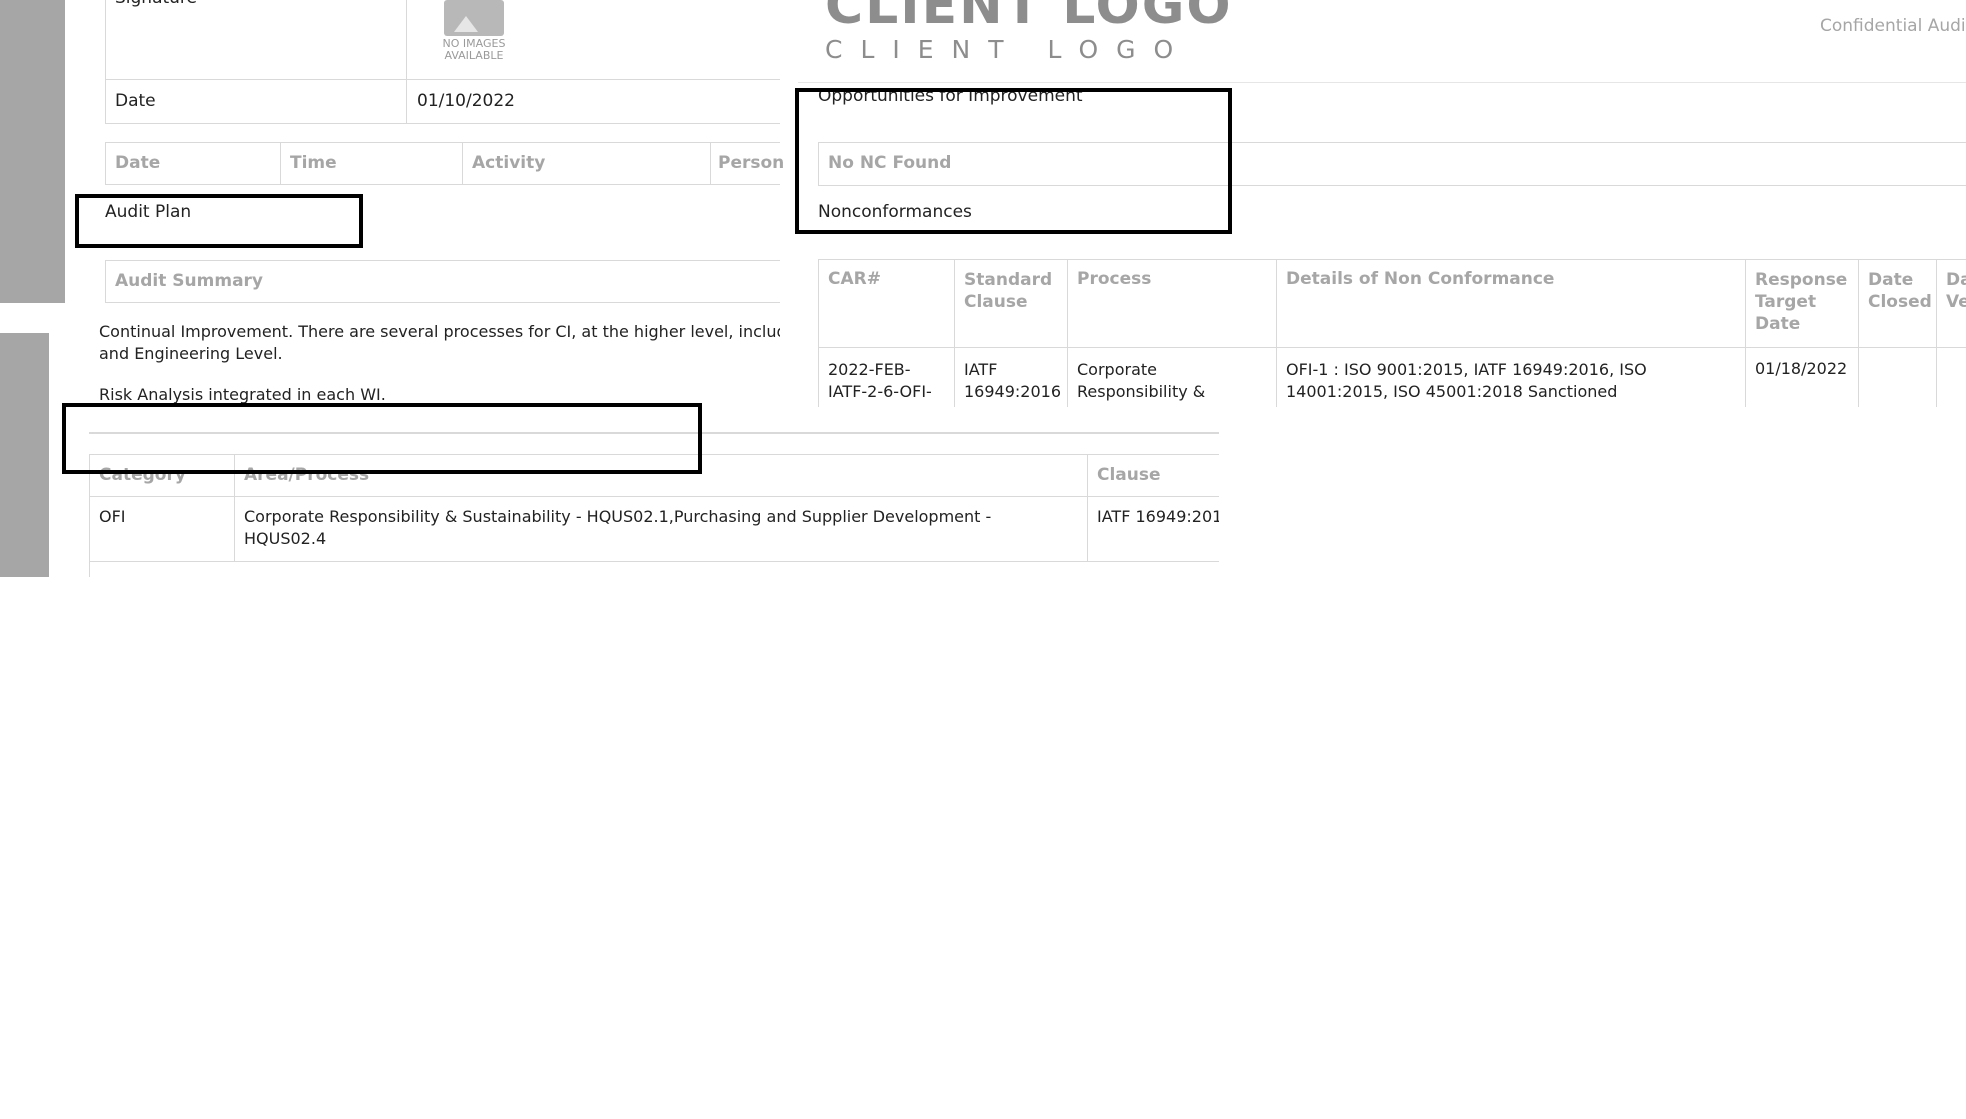  Describe the element at coordinates (219, 221) in the screenshot. I see `audit-plan-highlight-box` at that location.